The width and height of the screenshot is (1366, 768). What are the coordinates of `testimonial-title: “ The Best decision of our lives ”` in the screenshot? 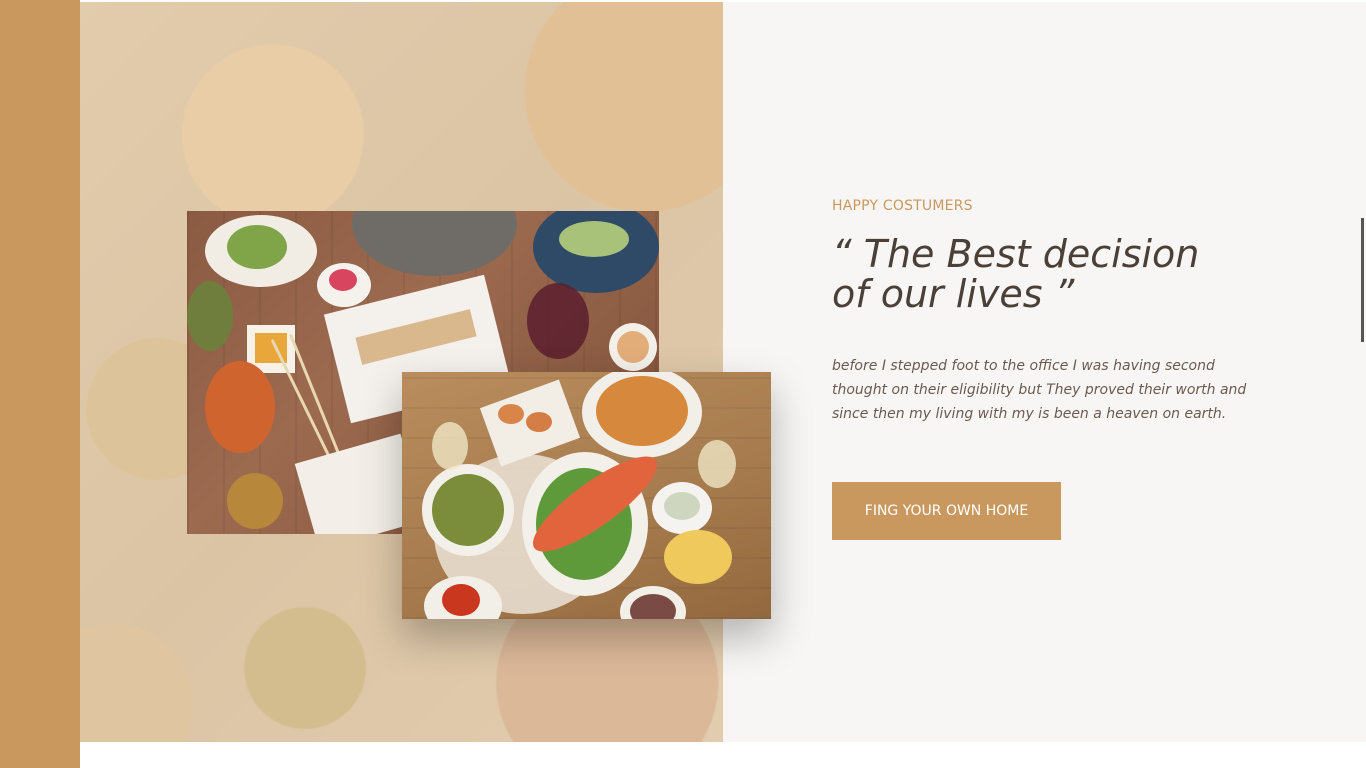 It's located at (1016, 274).